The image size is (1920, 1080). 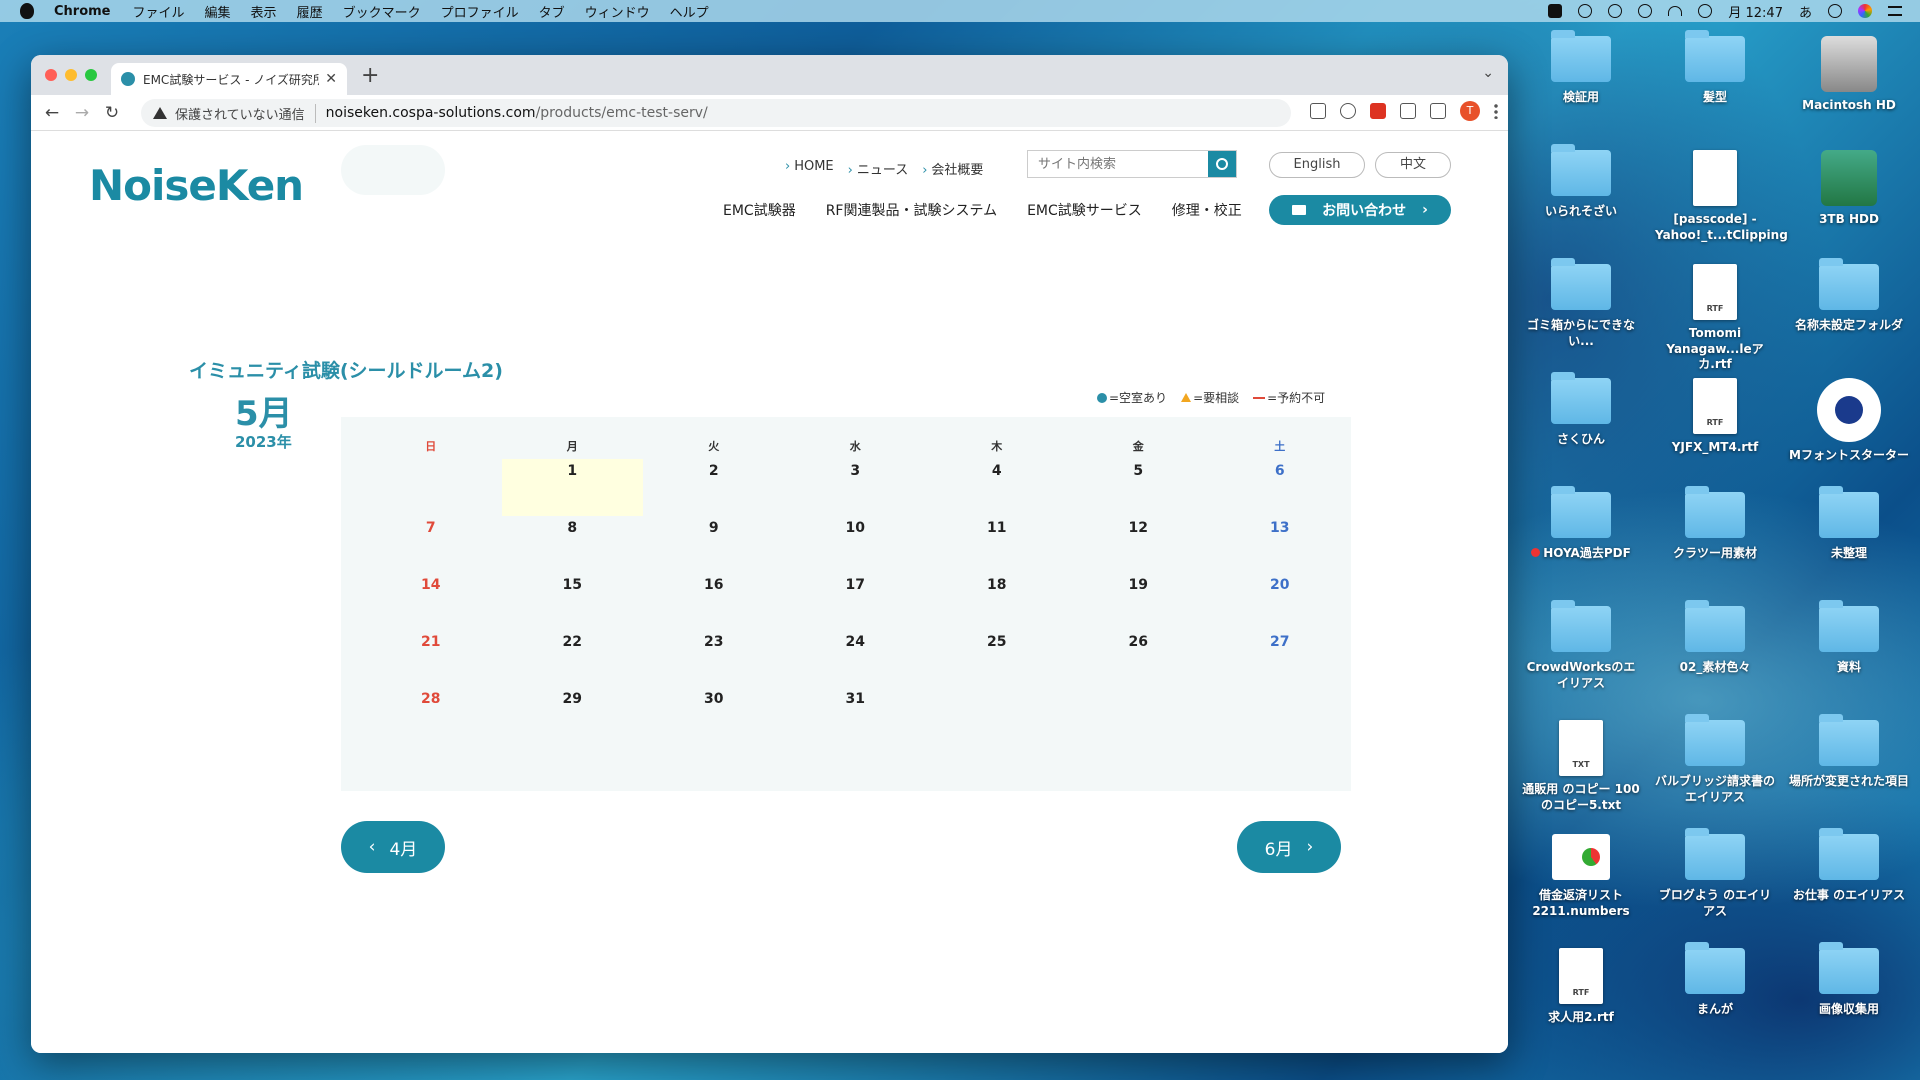 I want to click on back-icon: ←, so click(x=52, y=113).